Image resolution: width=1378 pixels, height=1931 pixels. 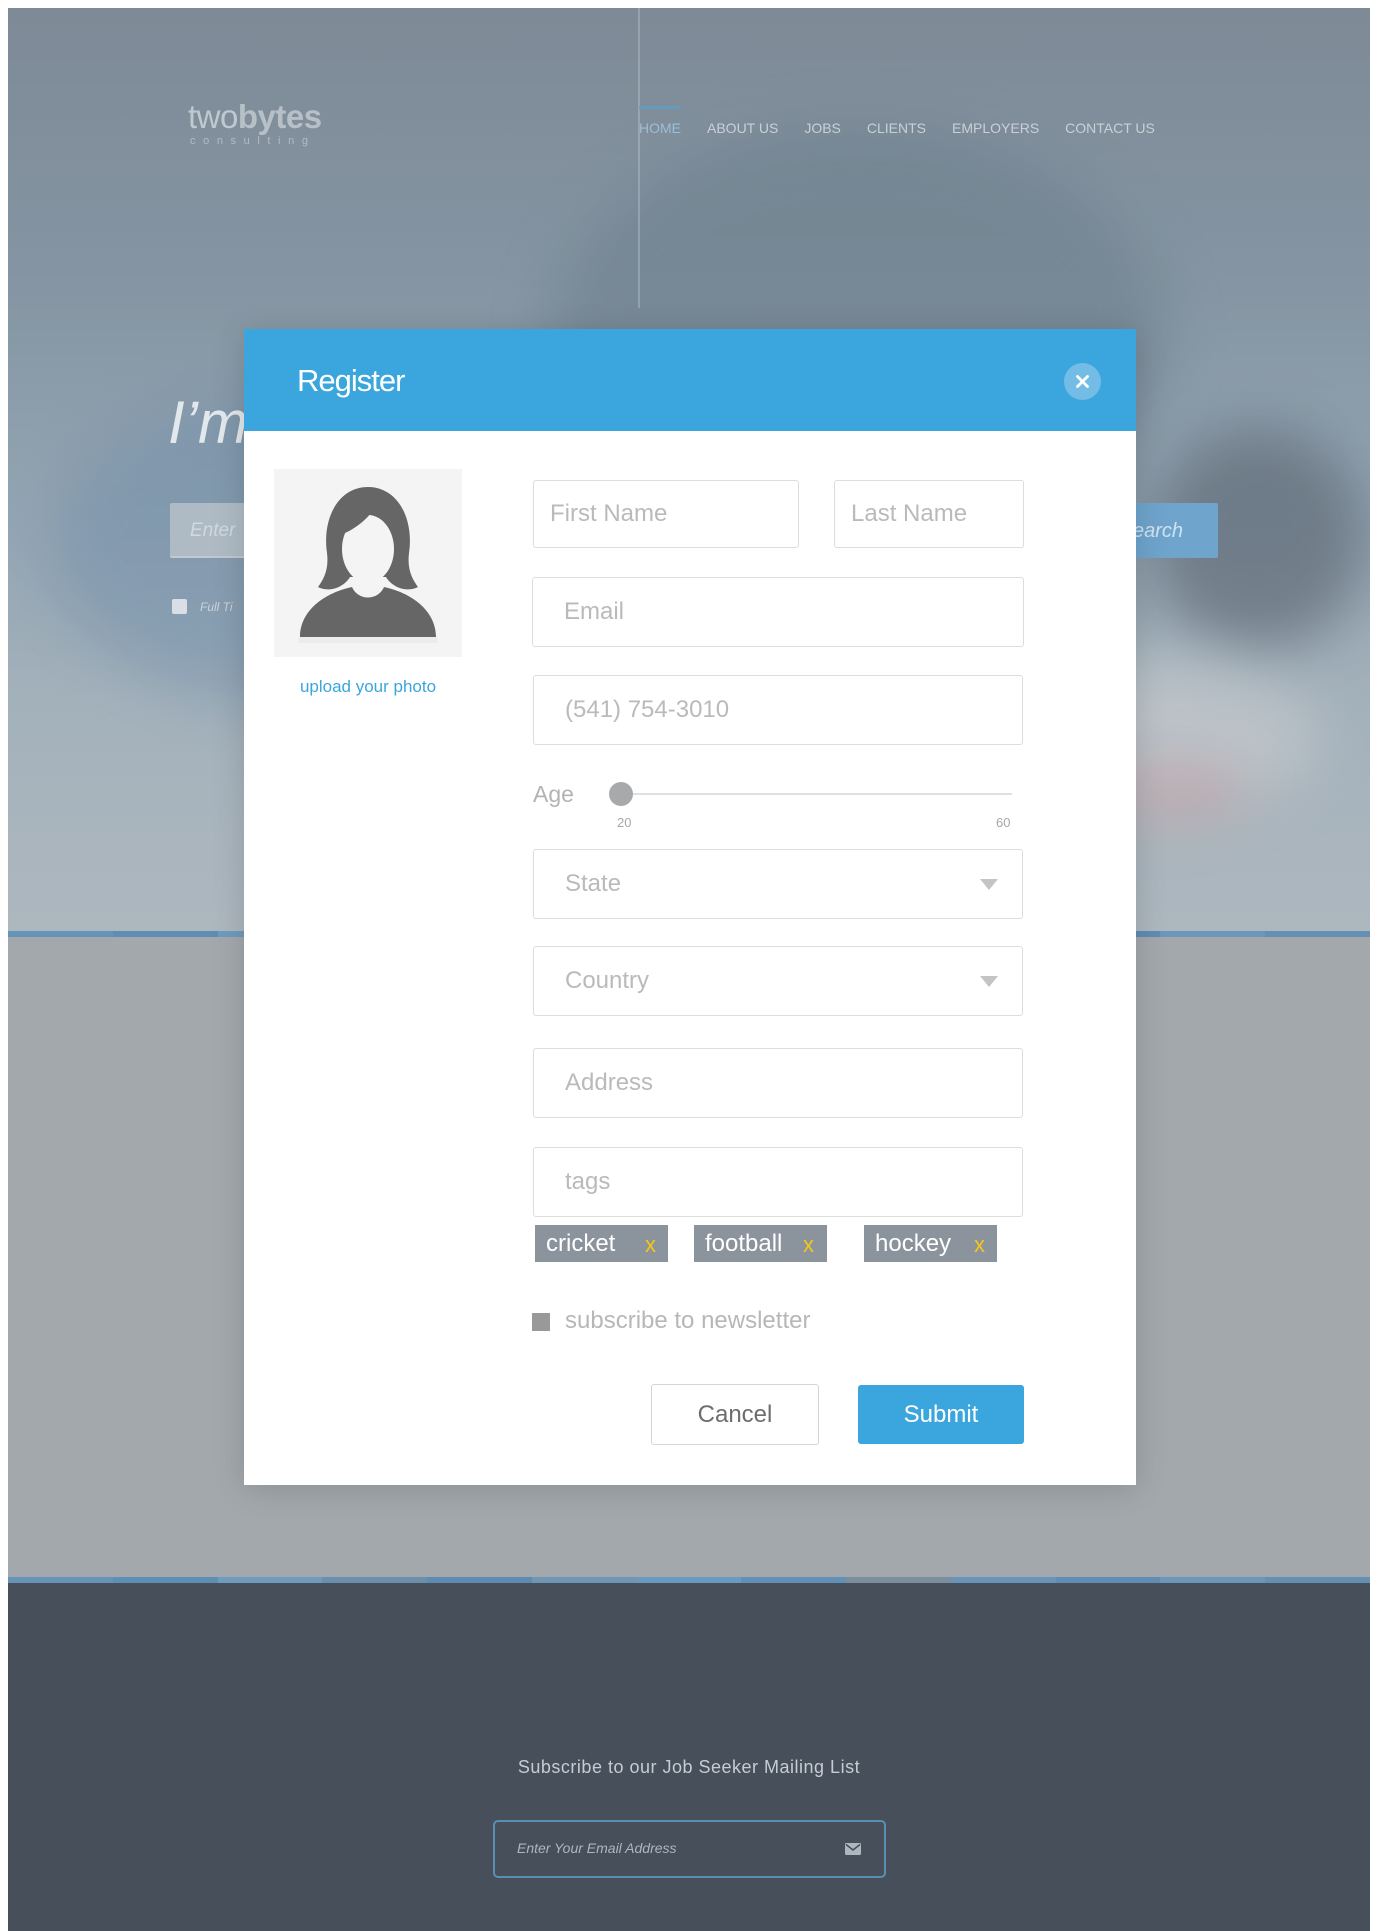 I want to click on tag-label: cricket, so click(x=581, y=1243).